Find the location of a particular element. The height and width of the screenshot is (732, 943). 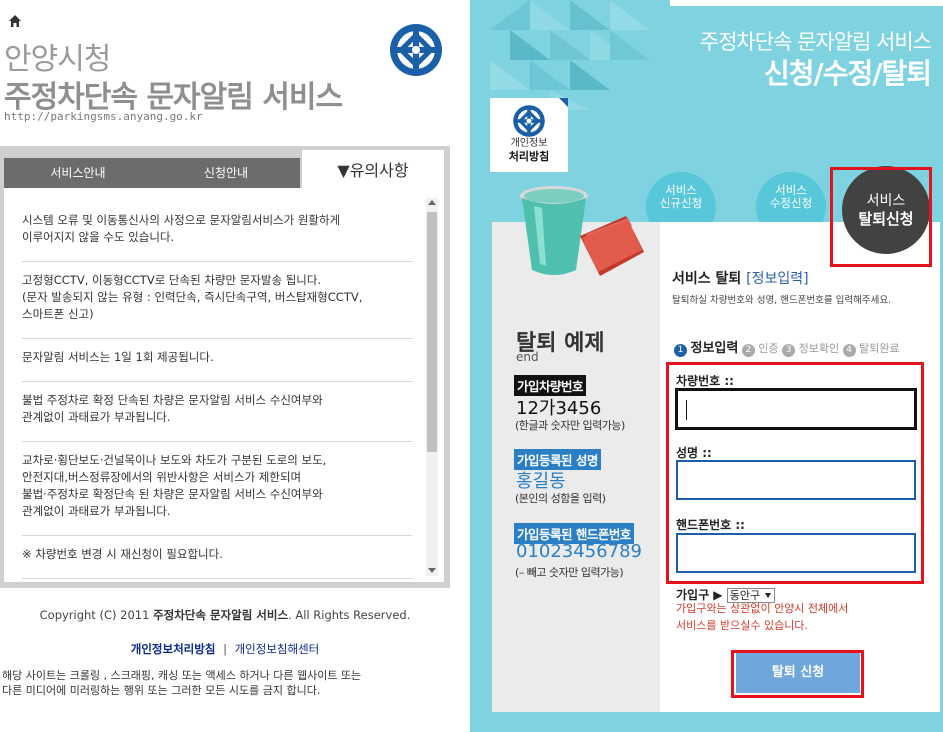

top-strip is located at coordinates (806, 3).